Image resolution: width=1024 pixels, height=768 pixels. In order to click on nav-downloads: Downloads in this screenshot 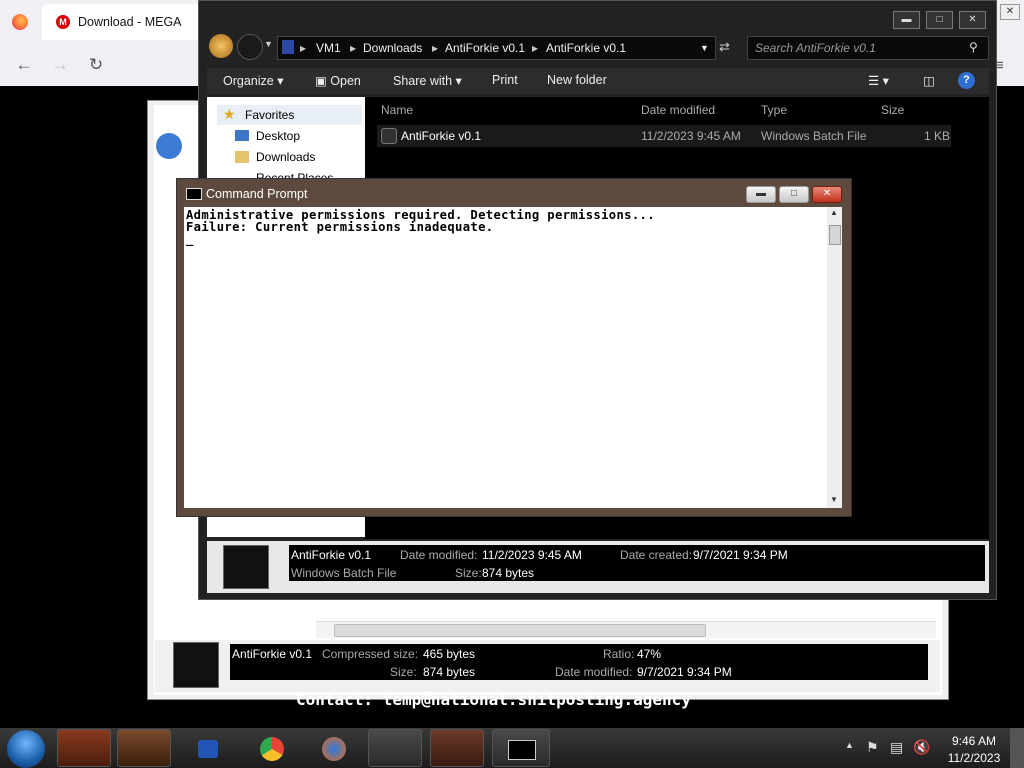, I will do `click(285, 157)`.